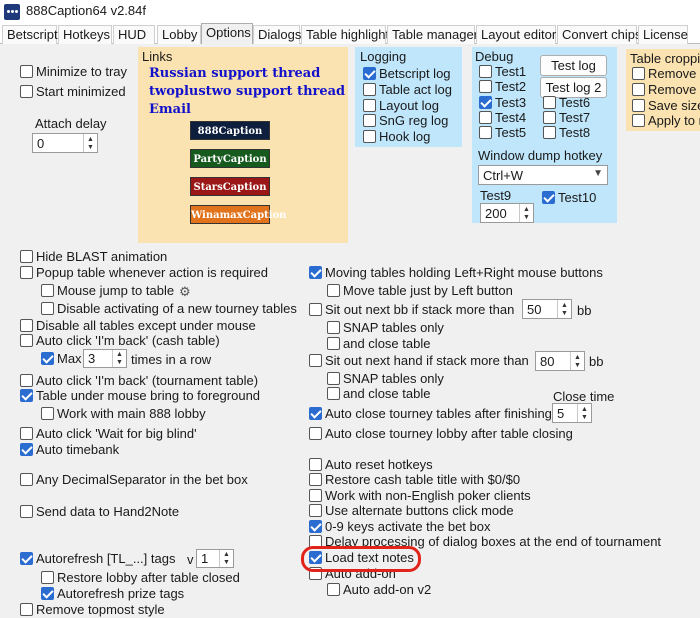  I want to click on close-time-label: Close time, so click(584, 396).